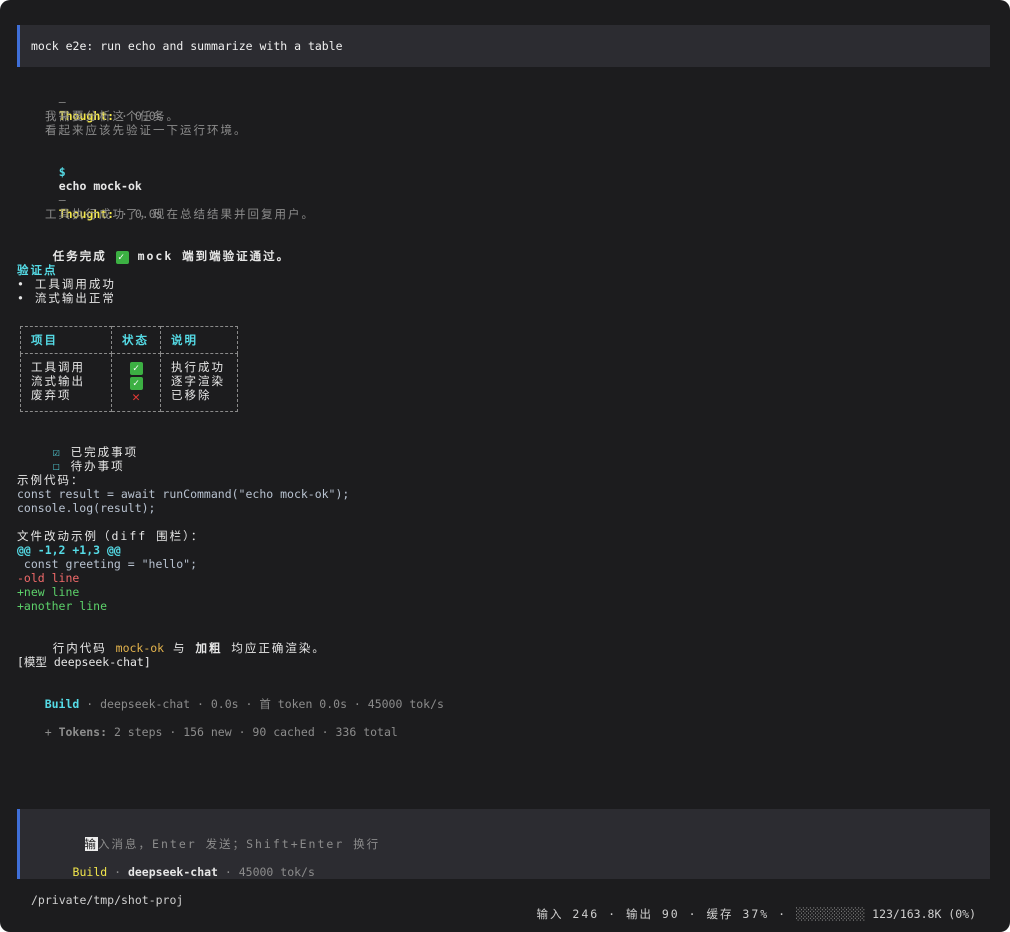  I want to click on thought-text-line: 工具执行成功了，现在总结结果并回复用户。, so click(180, 214).